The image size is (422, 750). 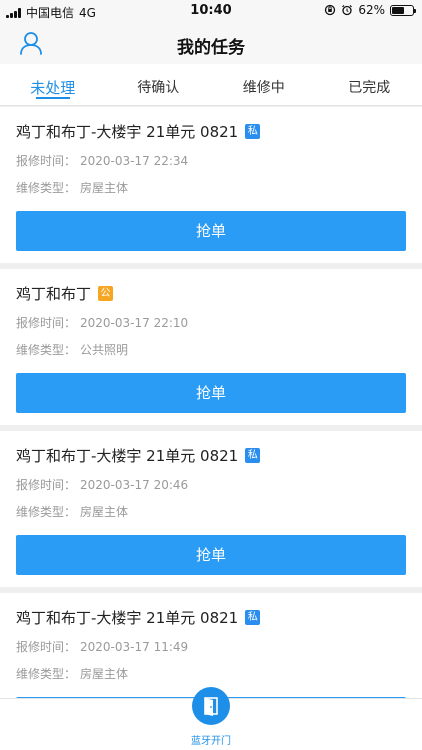 What do you see at coordinates (211, 322) in the screenshot?
I see `report-time-row: 报修时间： 2020-03-17 22:10` at bounding box center [211, 322].